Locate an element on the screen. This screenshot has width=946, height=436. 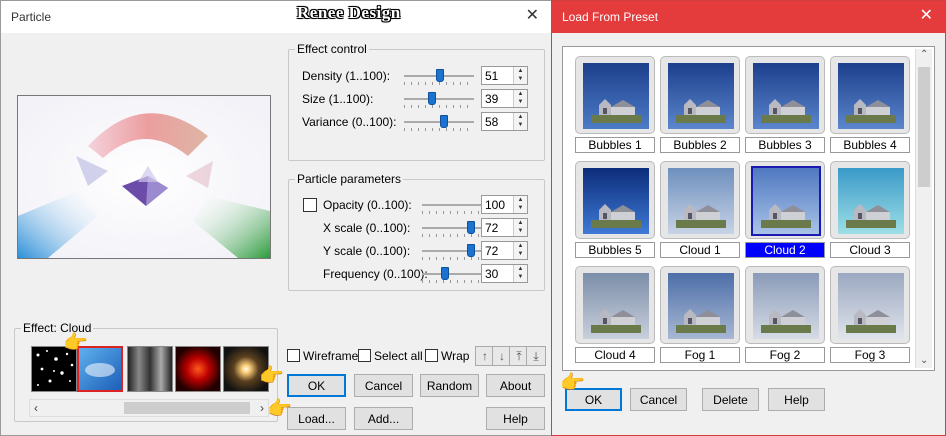
ok-button: OK is located at coordinates (316, 385).